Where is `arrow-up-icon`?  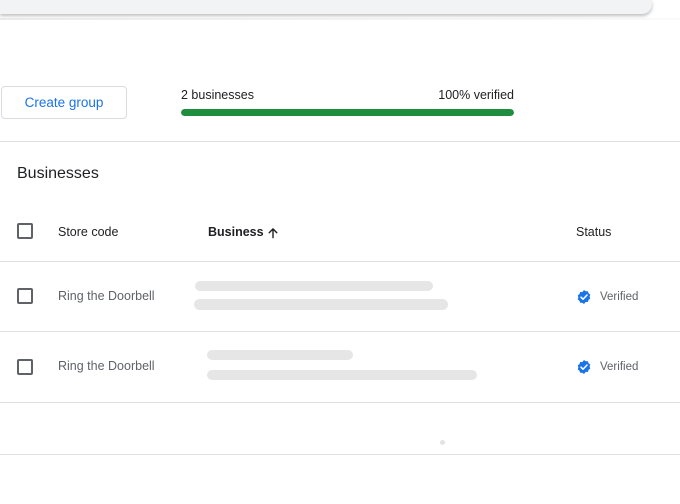
arrow-up-icon is located at coordinates (273, 233).